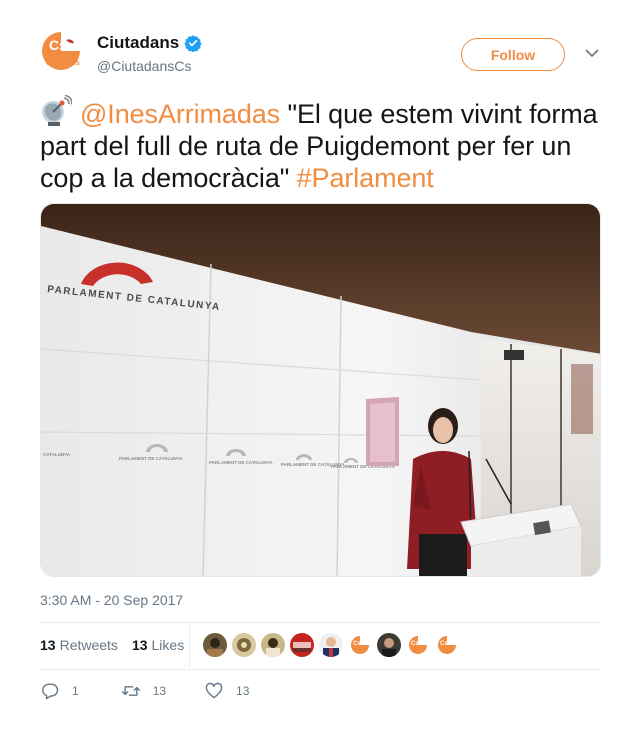 The width and height of the screenshot is (640, 731). Describe the element at coordinates (151, 458) in the screenshot. I see `photo-sign-2: PARLAMENT DE CATALUNYA` at that location.